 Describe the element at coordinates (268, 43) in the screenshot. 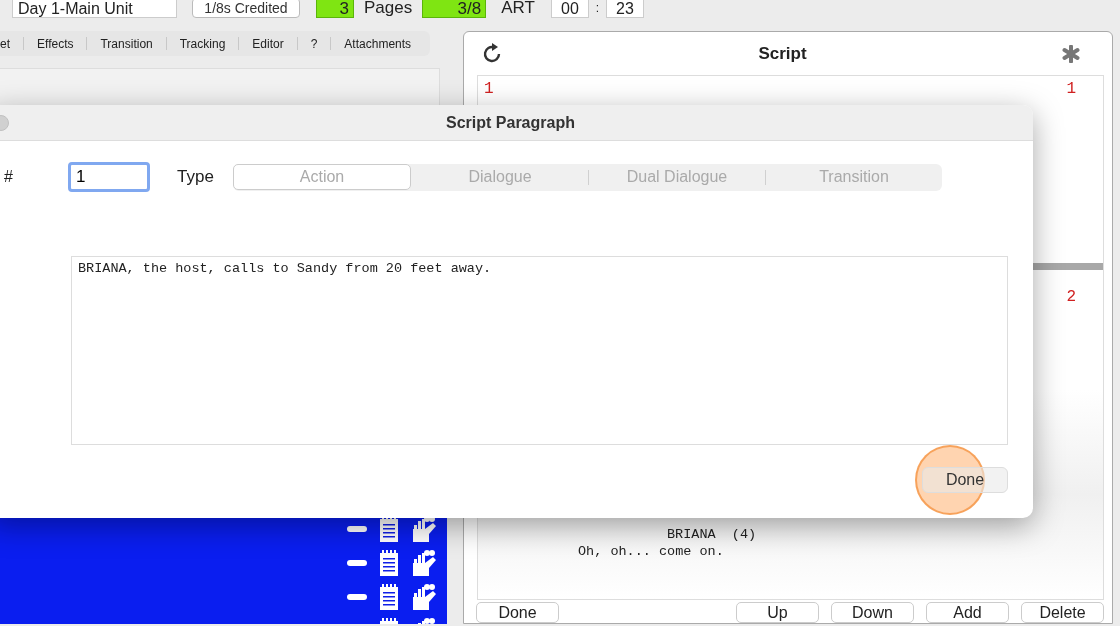

I see `tab: Editor` at that location.